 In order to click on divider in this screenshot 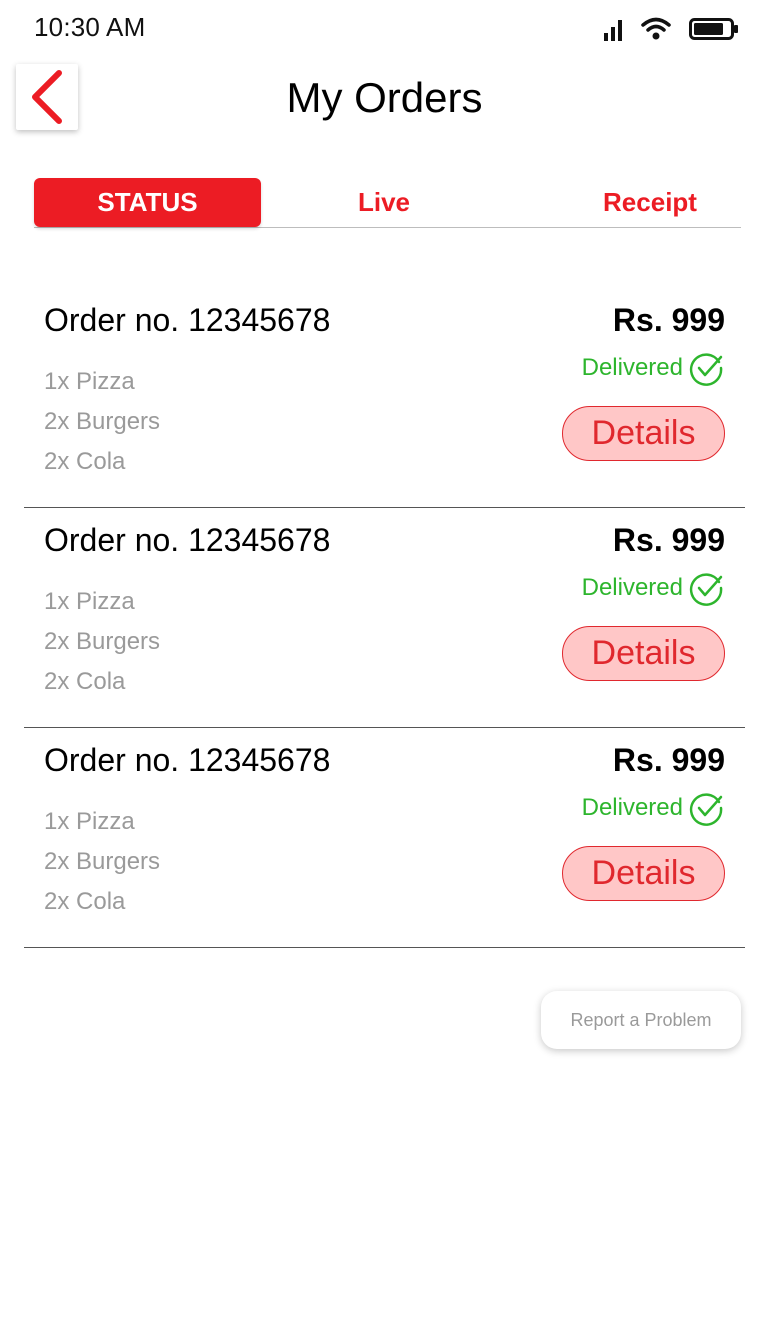, I will do `click(384, 947)`.